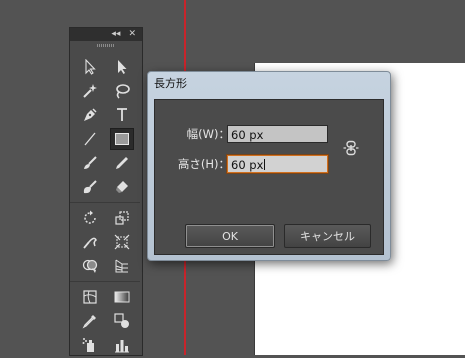 The height and width of the screenshot is (358, 465). Describe the element at coordinates (122, 266) in the screenshot. I see `perspective-grid-tool-icon` at that location.